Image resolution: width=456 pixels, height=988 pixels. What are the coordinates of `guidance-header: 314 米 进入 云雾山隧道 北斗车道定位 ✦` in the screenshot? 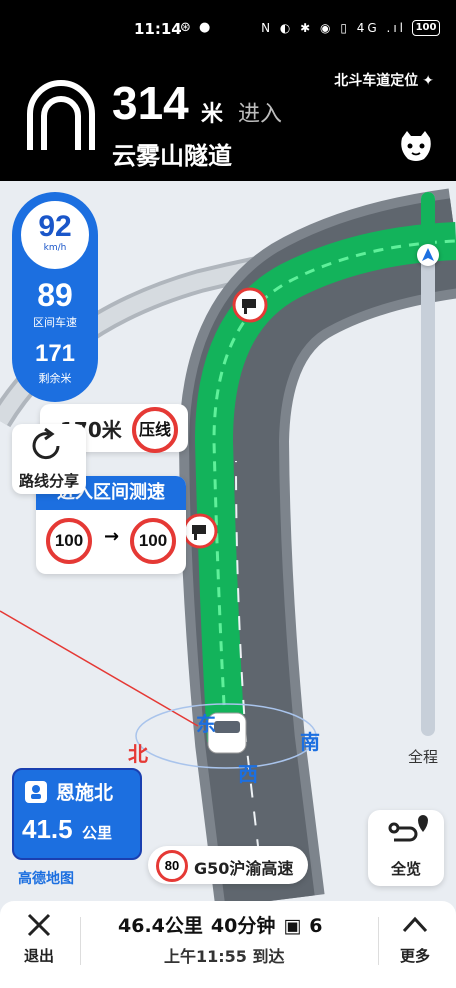 It's located at (228, 123).